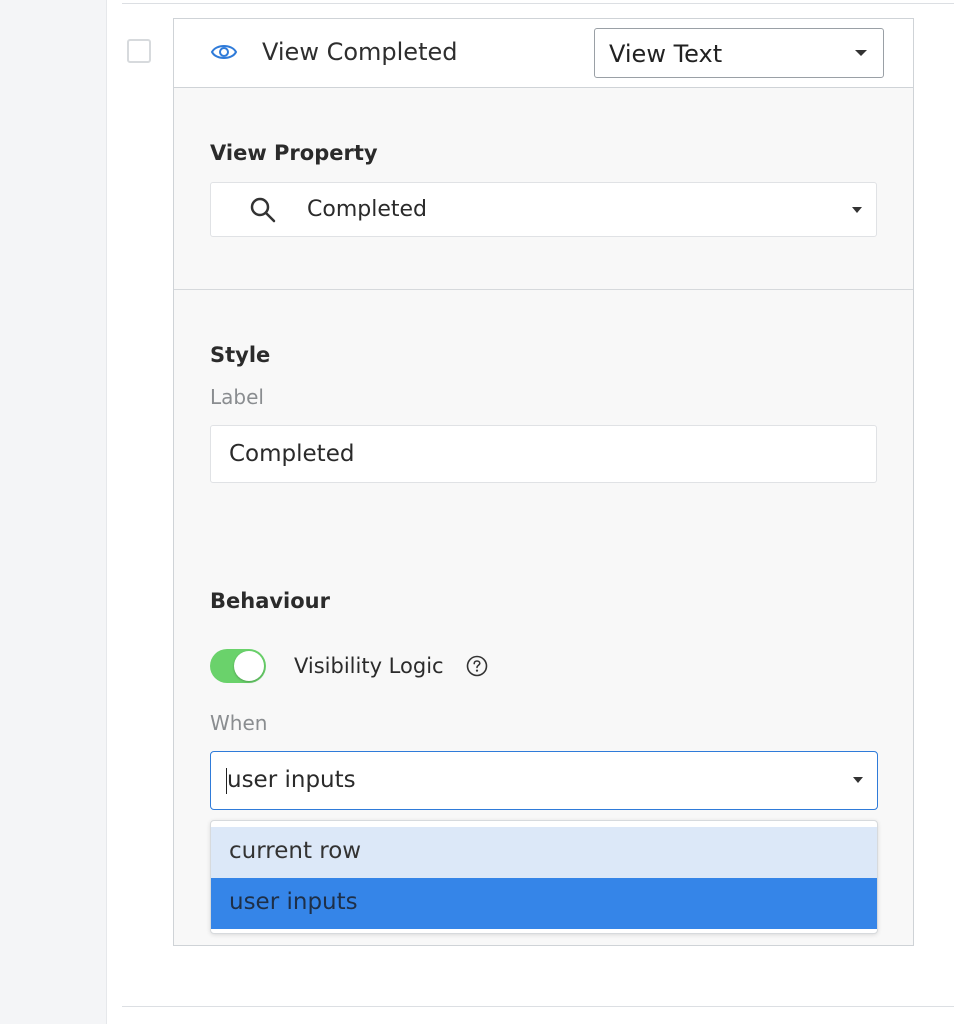 The image size is (954, 1024). I want to click on card-header: View Completed View Text, so click(543, 53).